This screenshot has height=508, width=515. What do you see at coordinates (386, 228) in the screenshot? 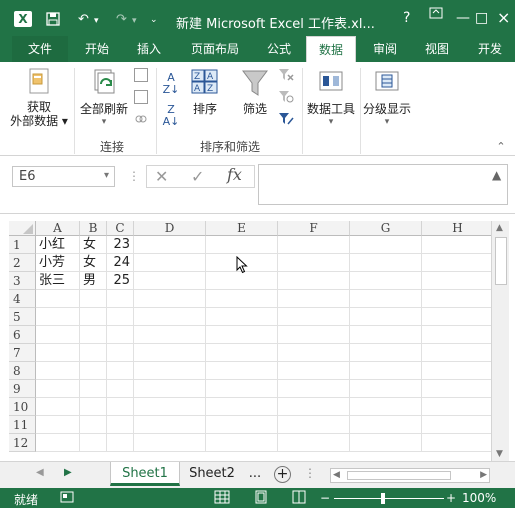
I see `column-header-g: G` at bounding box center [386, 228].